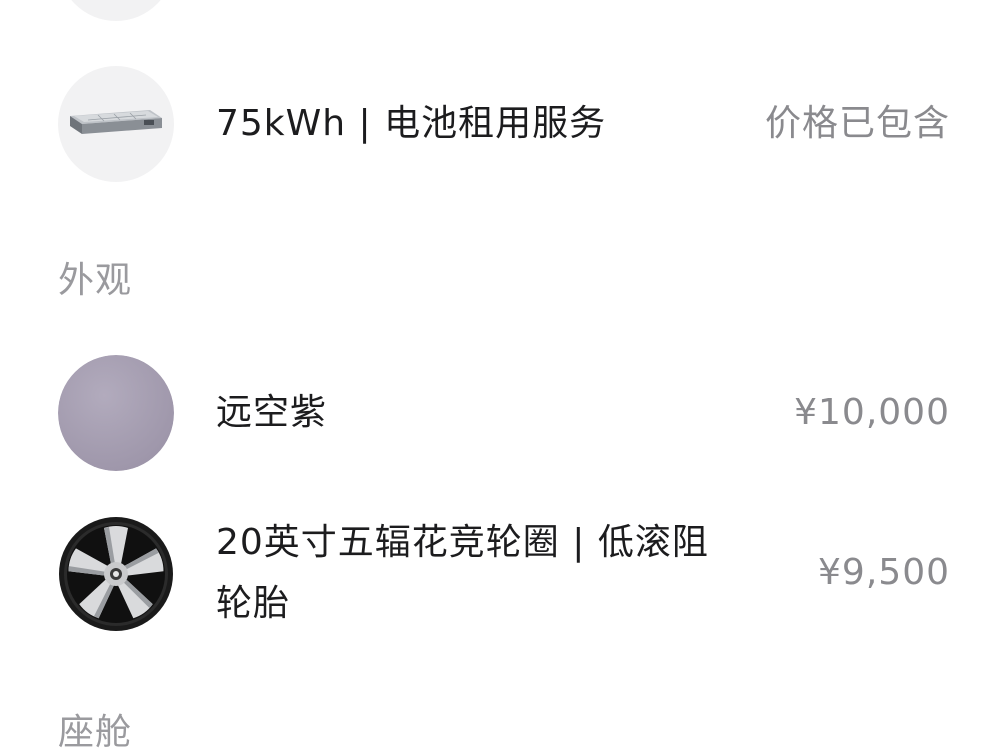  Describe the element at coordinates (884, 572) in the screenshot. I see `wheel-item-price: ¥9,500` at that location.